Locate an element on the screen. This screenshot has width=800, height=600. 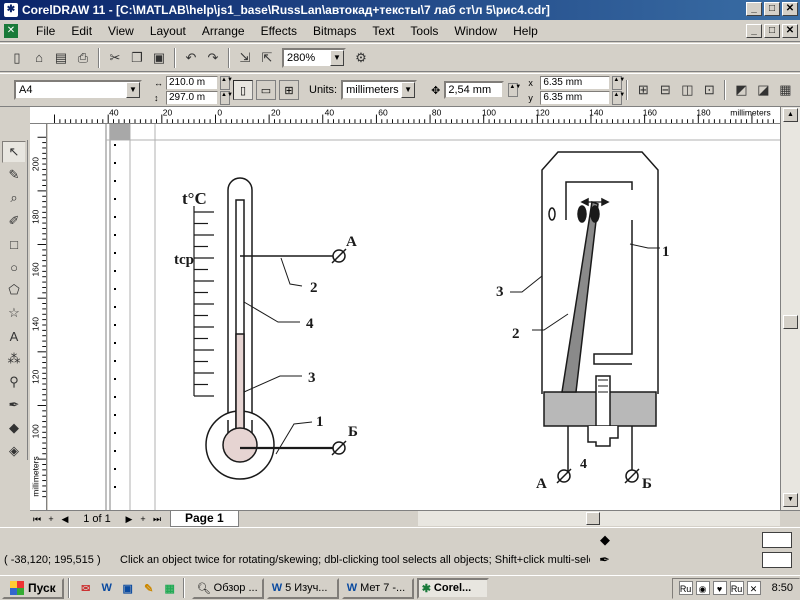
cut-icon: ✂ is located at coordinates (115, 58).